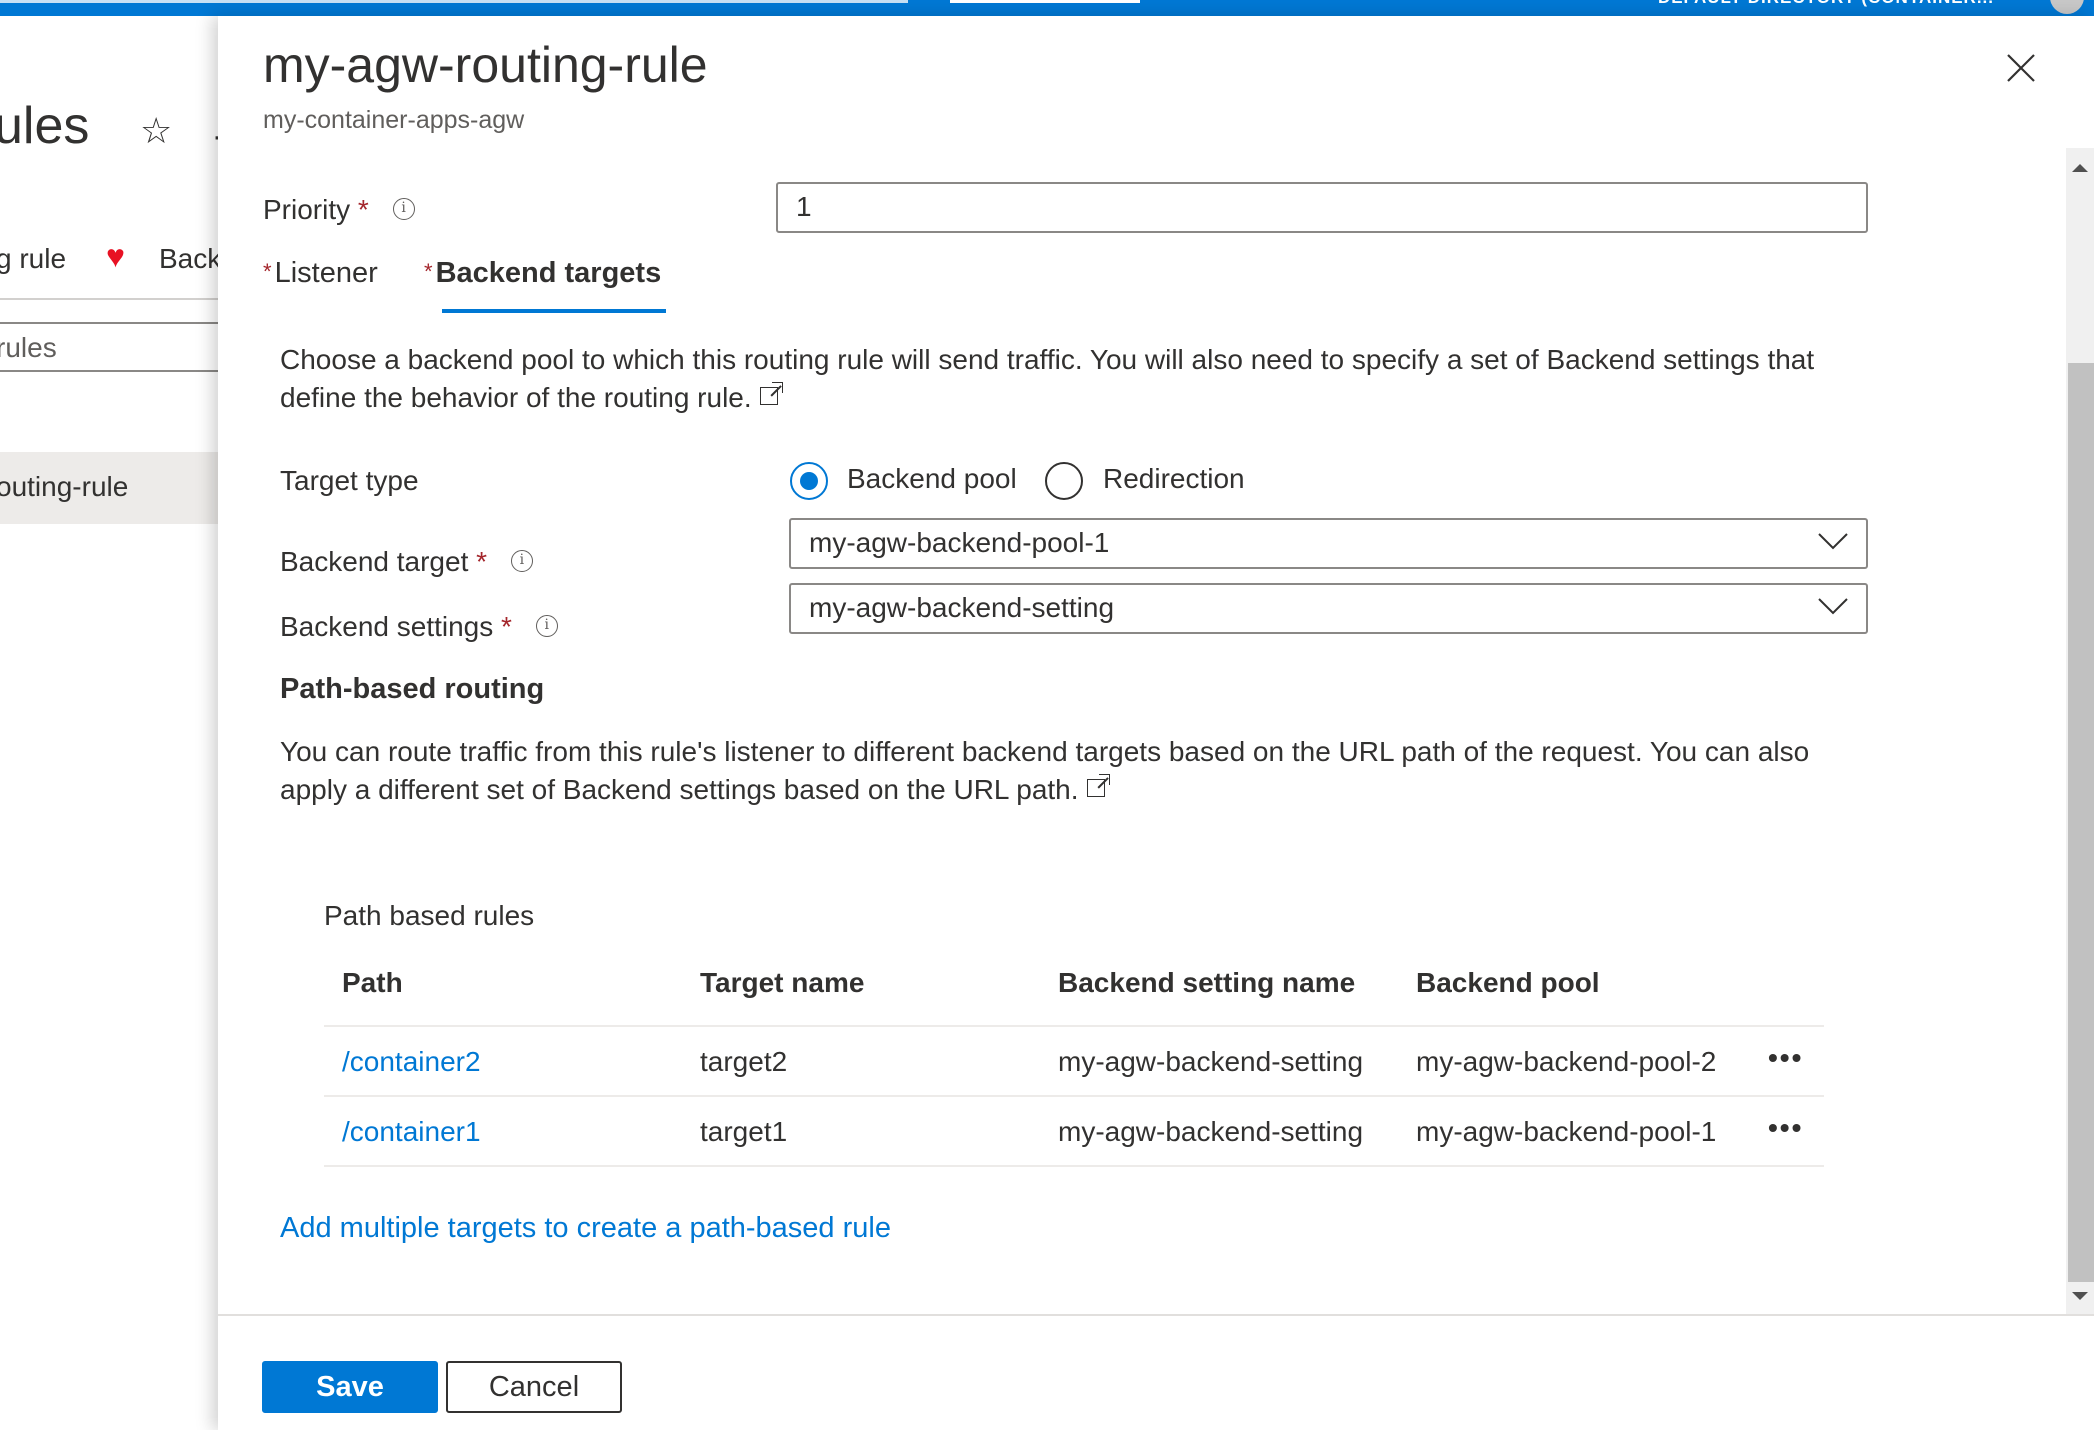 The height and width of the screenshot is (1430, 2094). What do you see at coordinates (109, 299) in the screenshot?
I see `command-bar-divider` at bounding box center [109, 299].